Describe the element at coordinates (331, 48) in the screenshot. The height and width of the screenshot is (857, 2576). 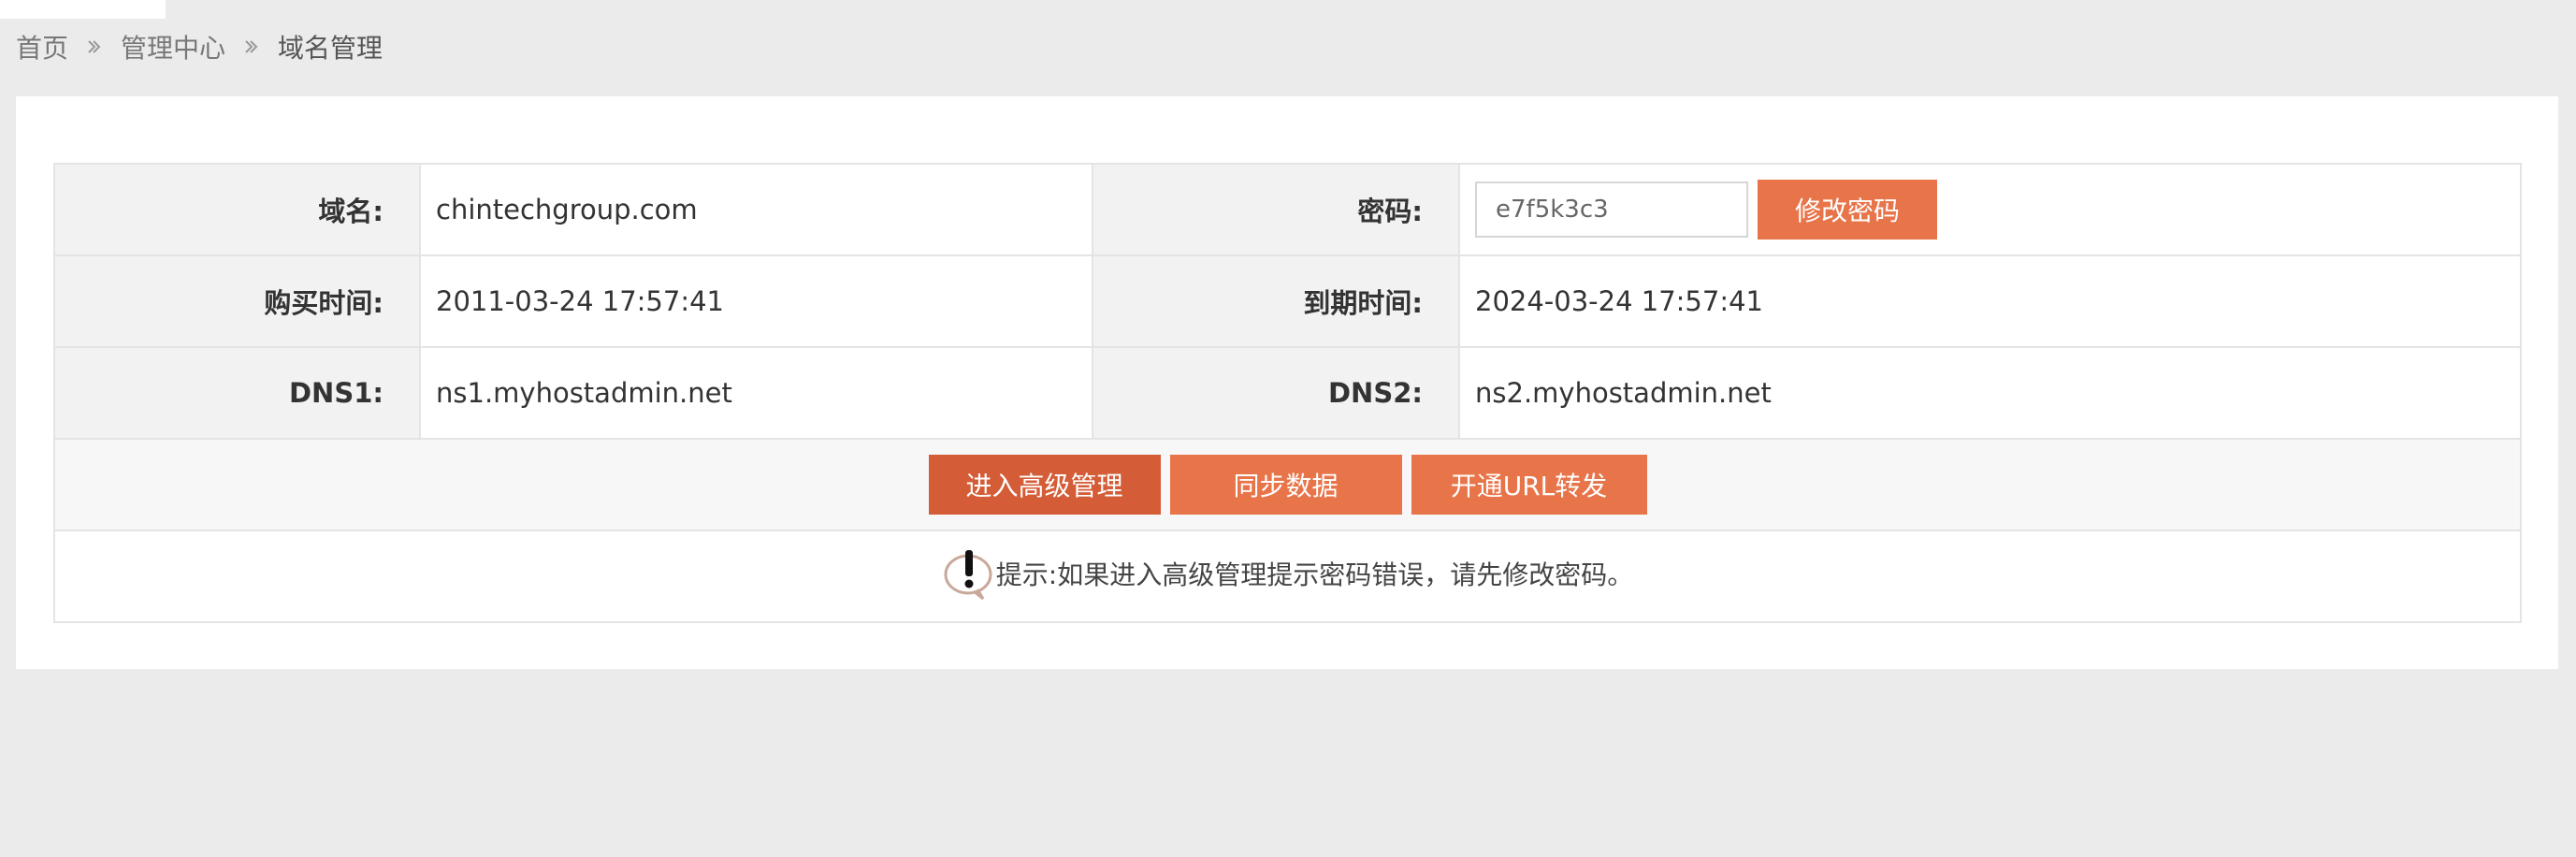
I see `breadcrumb-current-page: 域名管理` at that location.